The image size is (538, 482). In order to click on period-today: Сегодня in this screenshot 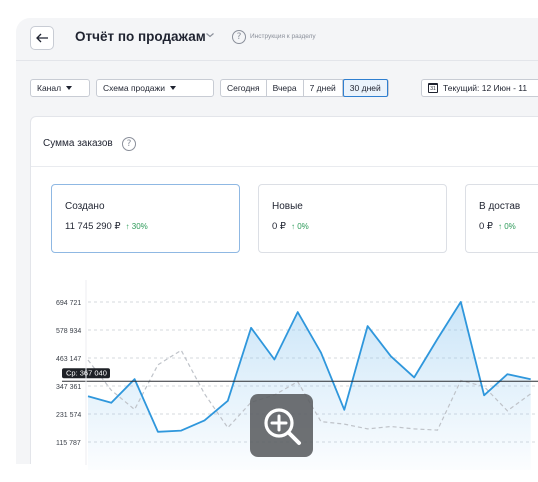, I will do `click(244, 88)`.